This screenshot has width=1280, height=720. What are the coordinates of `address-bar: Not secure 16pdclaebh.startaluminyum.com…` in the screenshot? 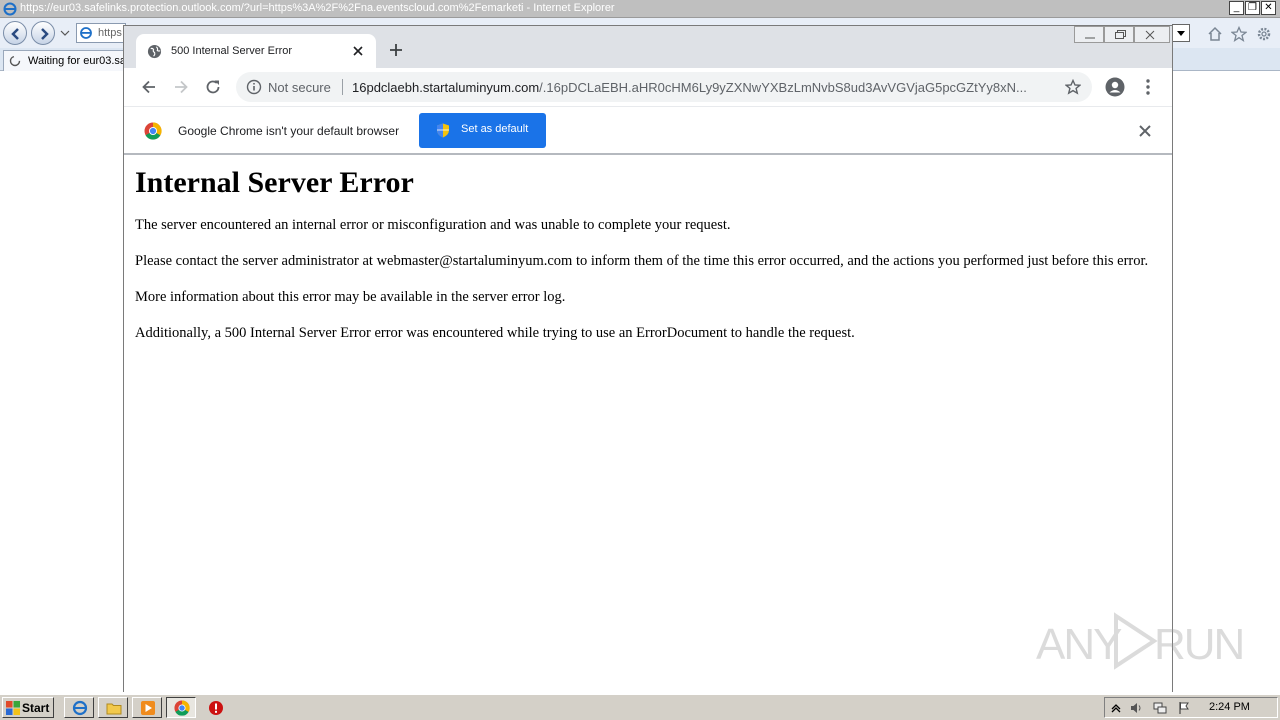 It's located at (664, 87).